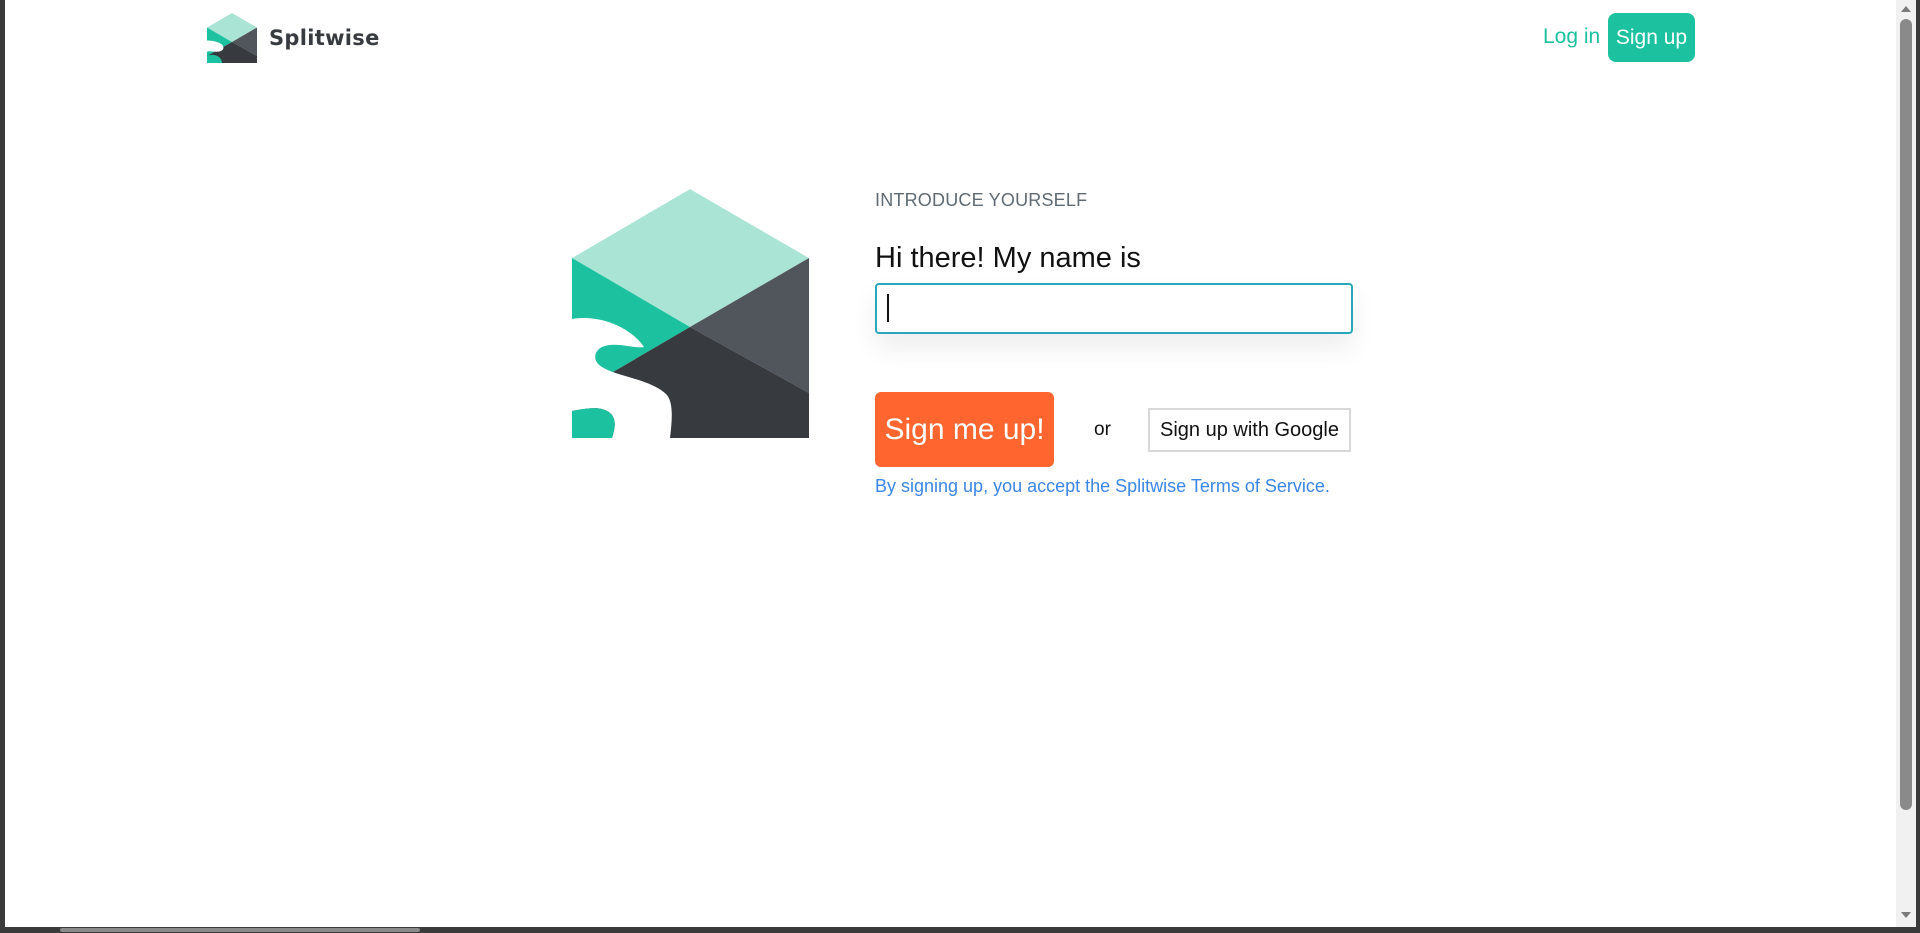 This screenshot has height=933, width=1920. Describe the element at coordinates (240, 930) in the screenshot. I see `horizontal-scroll-thumb` at that location.